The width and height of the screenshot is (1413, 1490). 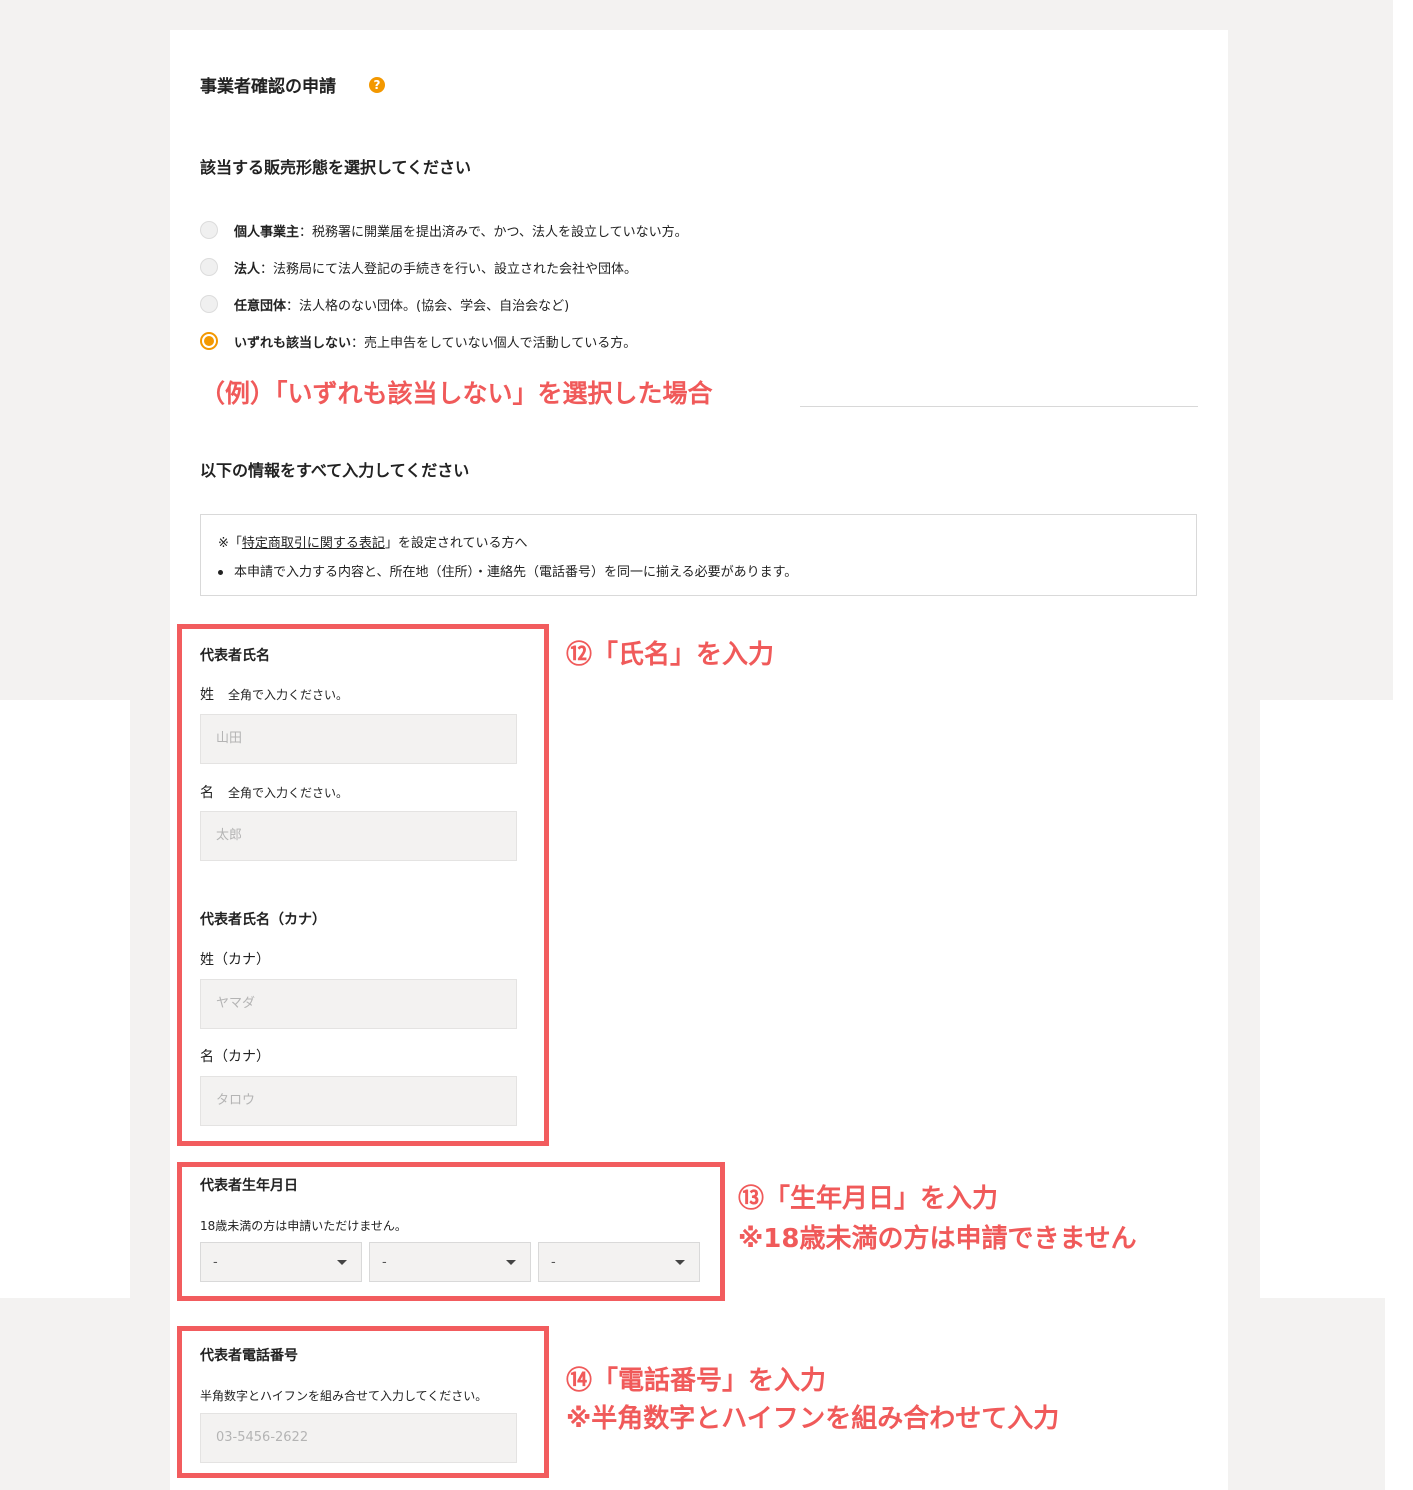 What do you see at coordinates (999, 406) in the screenshot?
I see `divider` at bounding box center [999, 406].